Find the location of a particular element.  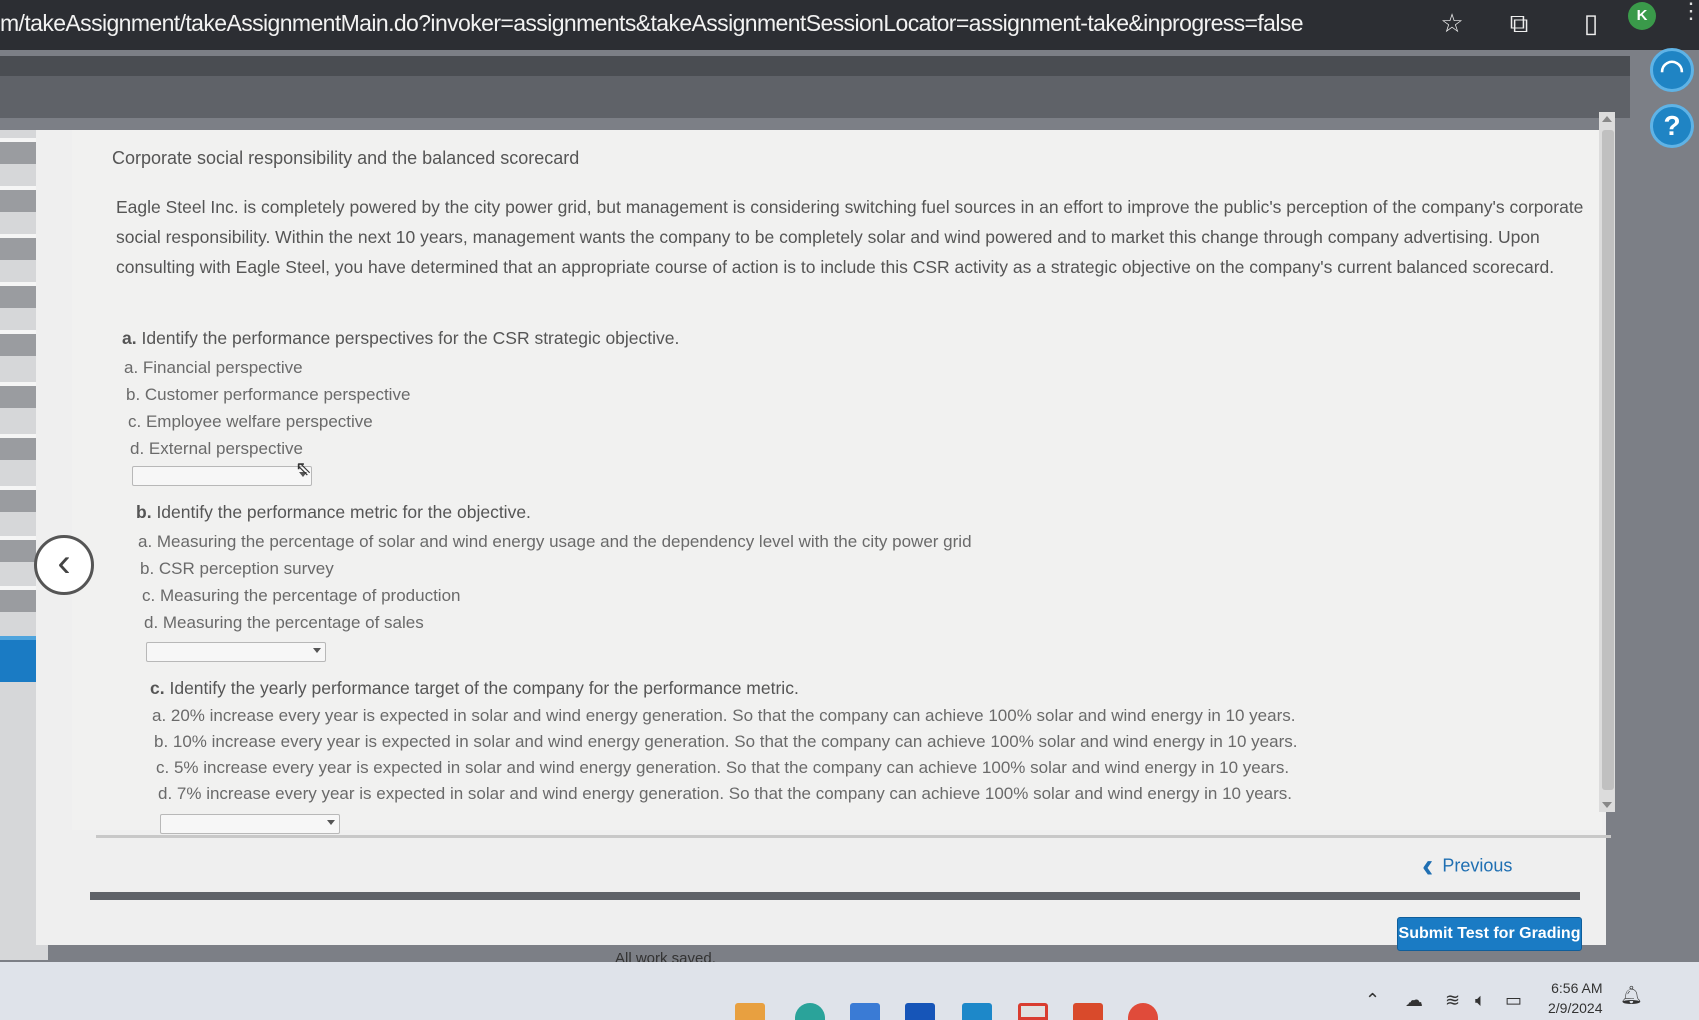

part-a-answer-dropdown is located at coordinates (222, 476).